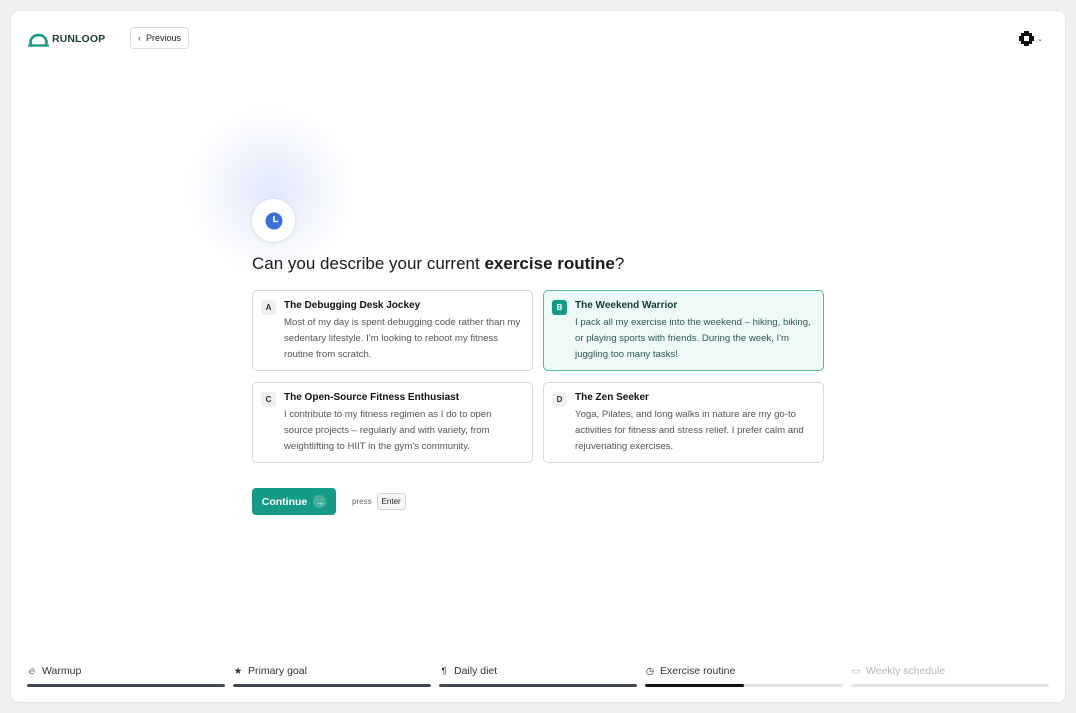  What do you see at coordinates (268, 307) in the screenshot?
I see `option-key-badge: A` at bounding box center [268, 307].